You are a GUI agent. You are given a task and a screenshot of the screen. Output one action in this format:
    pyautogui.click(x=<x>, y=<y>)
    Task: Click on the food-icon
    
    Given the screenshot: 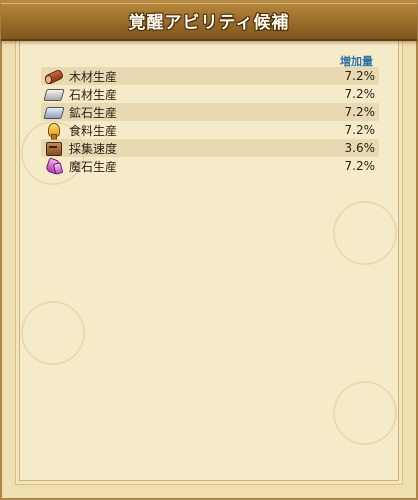 What is the action you would take?
    pyautogui.click(x=54, y=130)
    